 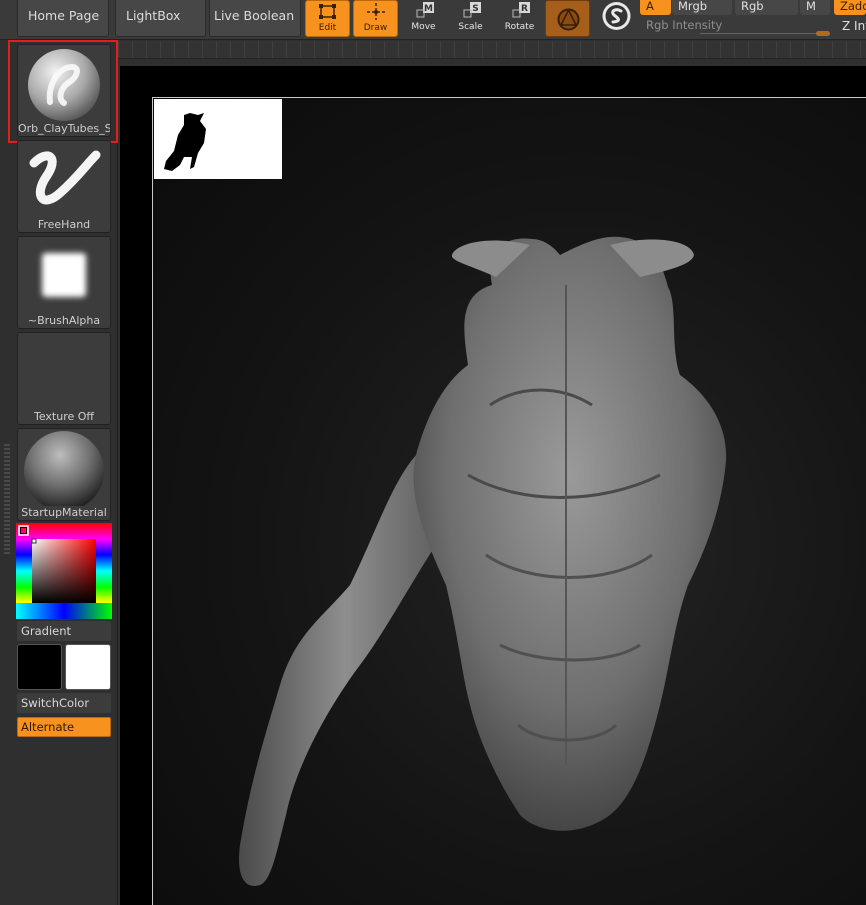 What do you see at coordinates (64, 512) in the screenshot?
I see `material-label: StartupMaterial` at bounding box center [64, 512].